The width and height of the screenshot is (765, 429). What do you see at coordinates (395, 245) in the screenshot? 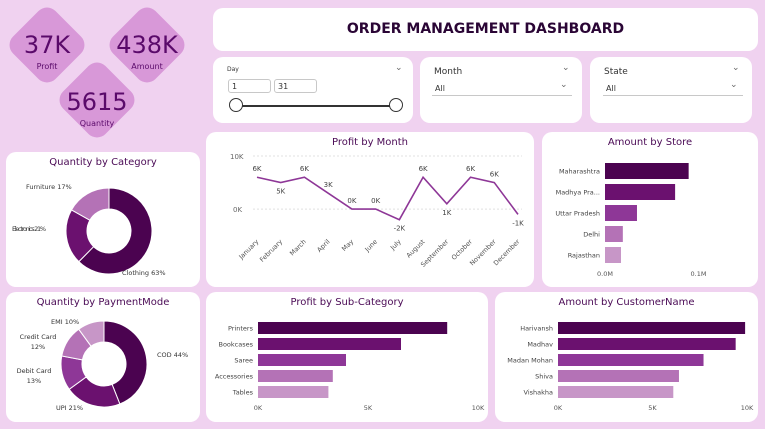
I see `x-tick-label: July` at bounding box center [395, 245].